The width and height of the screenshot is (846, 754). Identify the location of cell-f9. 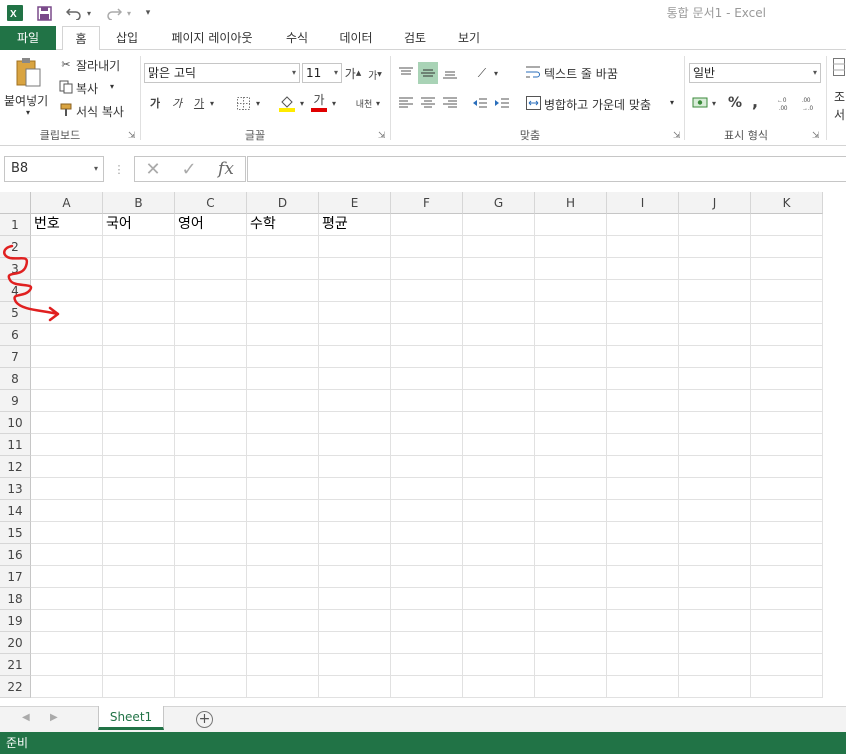
(427, 401).